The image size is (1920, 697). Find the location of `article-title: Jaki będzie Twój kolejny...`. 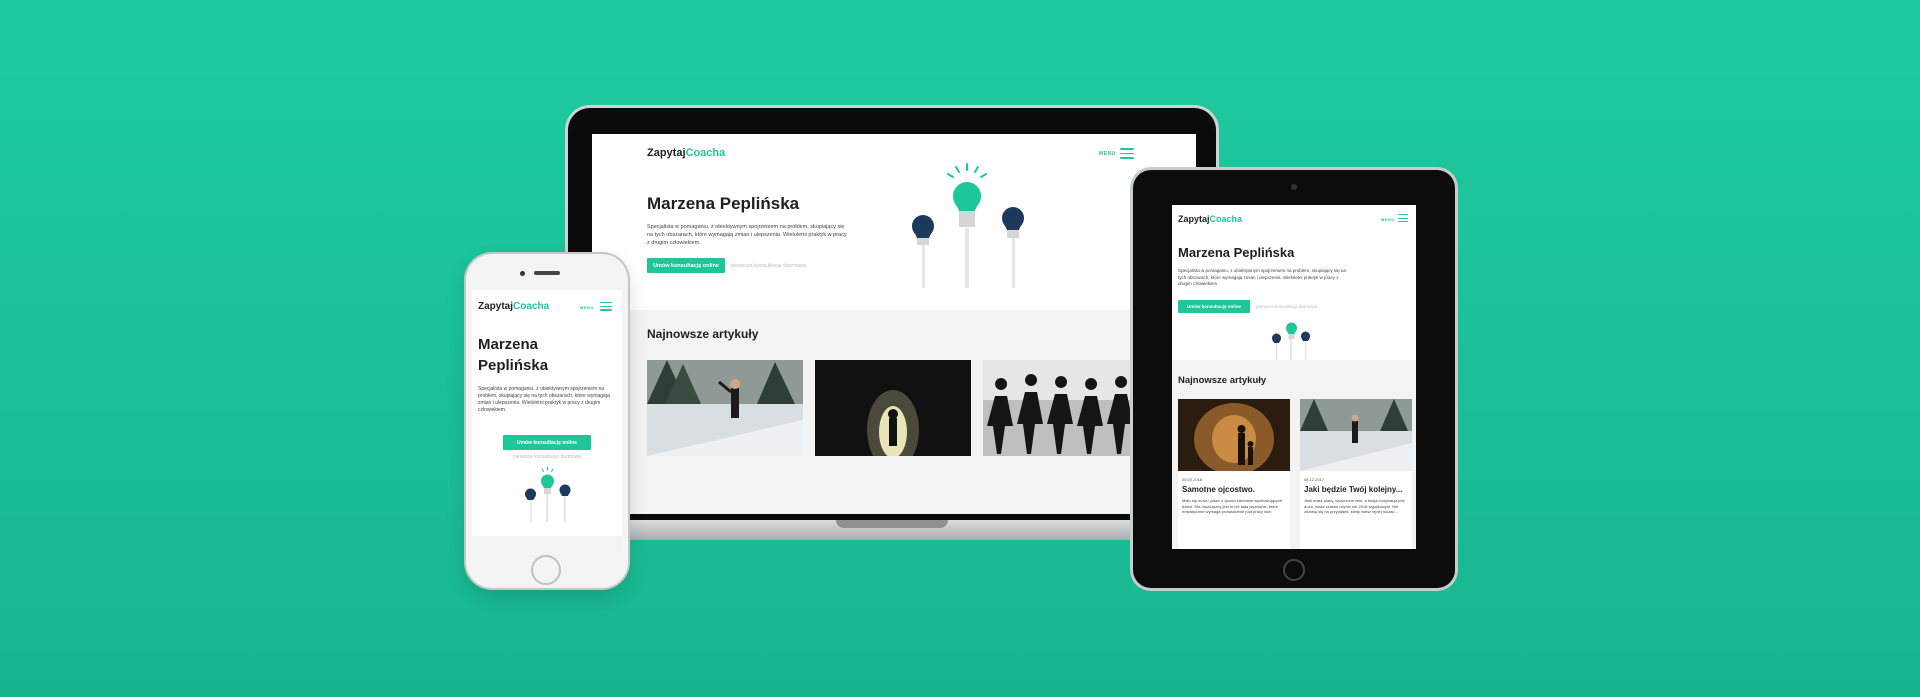

article-title: Jaki będzie Twój kolejny... is located at coordinates (1353, 489).